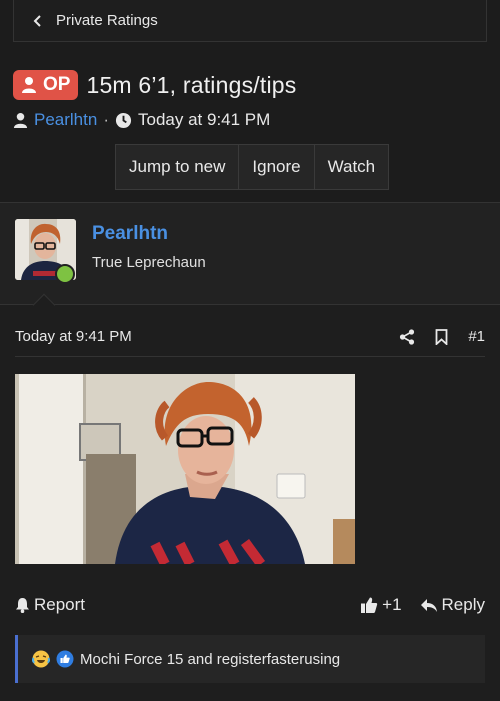 Image resolution: width=500 pixels, height=701 pixels. I want to click on share-icon, so click(407, 336).